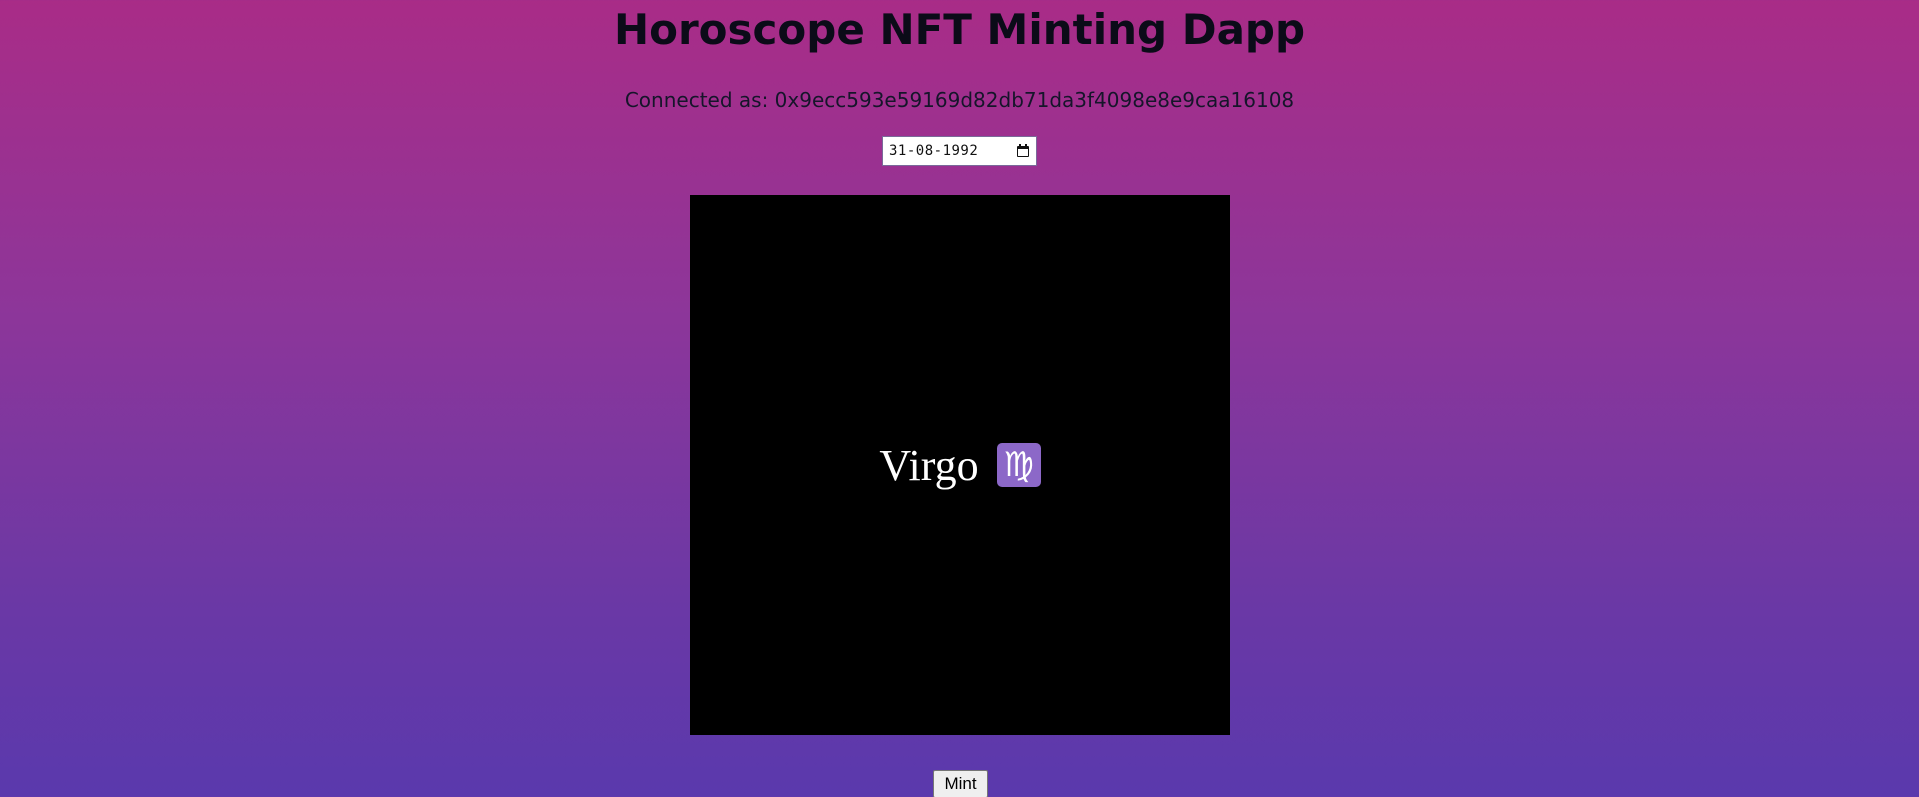 The image size is (1919, 797). Describe the element at coordinates (959, 29) in the screenshot. I see `page-title: Horoscope NFT Minting Dapp` at that location.